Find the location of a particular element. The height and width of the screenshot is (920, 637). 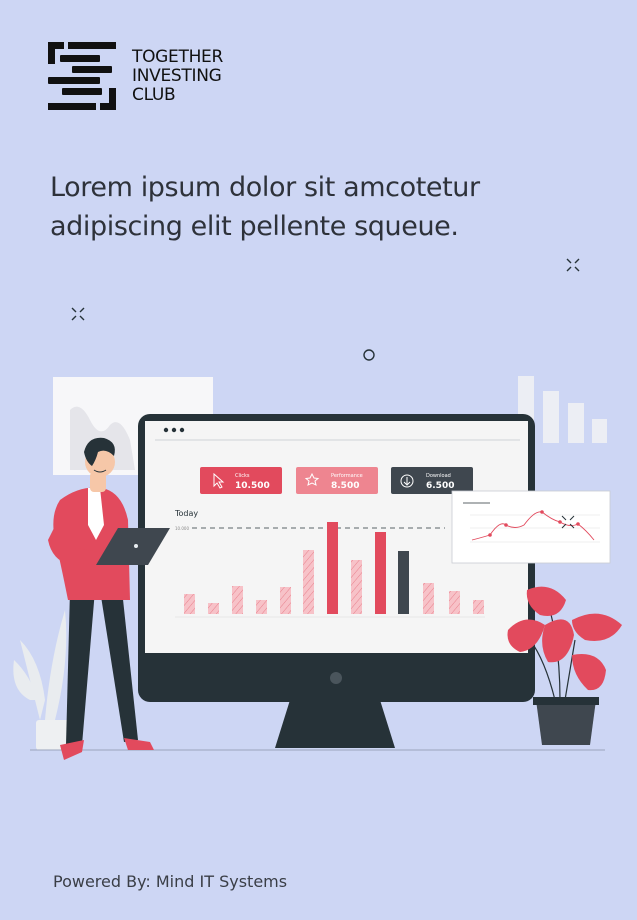

stat-label-download: Download is located at coordinates (438, 476).